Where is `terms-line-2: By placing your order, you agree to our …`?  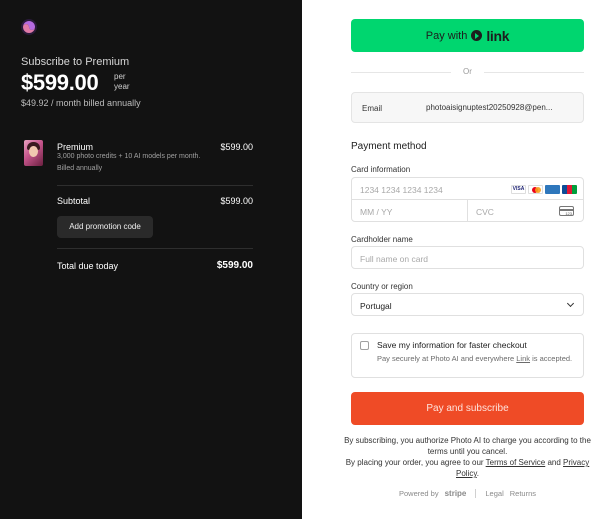 terms-line-2: By placing your order, you agree to our … is located at coordinates (467, 468).